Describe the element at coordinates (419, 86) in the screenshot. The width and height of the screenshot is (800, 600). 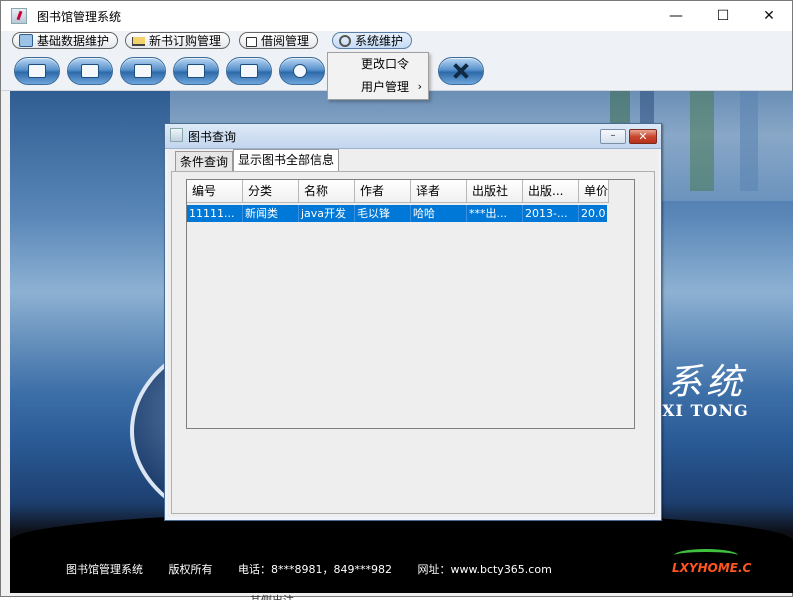
I see `chevron-right-icon: ›` at that location.